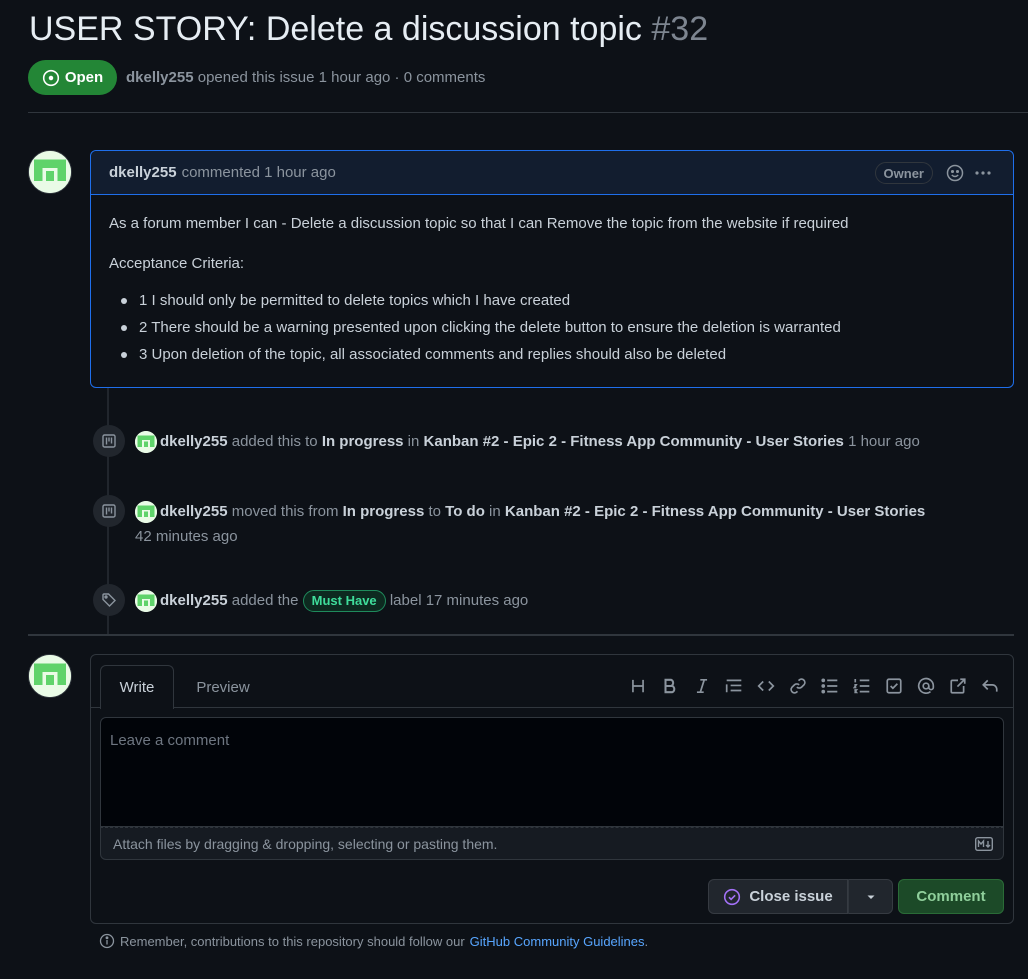 This screenshot has height=979, width=1028. Describe the element at coordinates (926, 686) in the screenshot. I see `mention-icon` at that location.